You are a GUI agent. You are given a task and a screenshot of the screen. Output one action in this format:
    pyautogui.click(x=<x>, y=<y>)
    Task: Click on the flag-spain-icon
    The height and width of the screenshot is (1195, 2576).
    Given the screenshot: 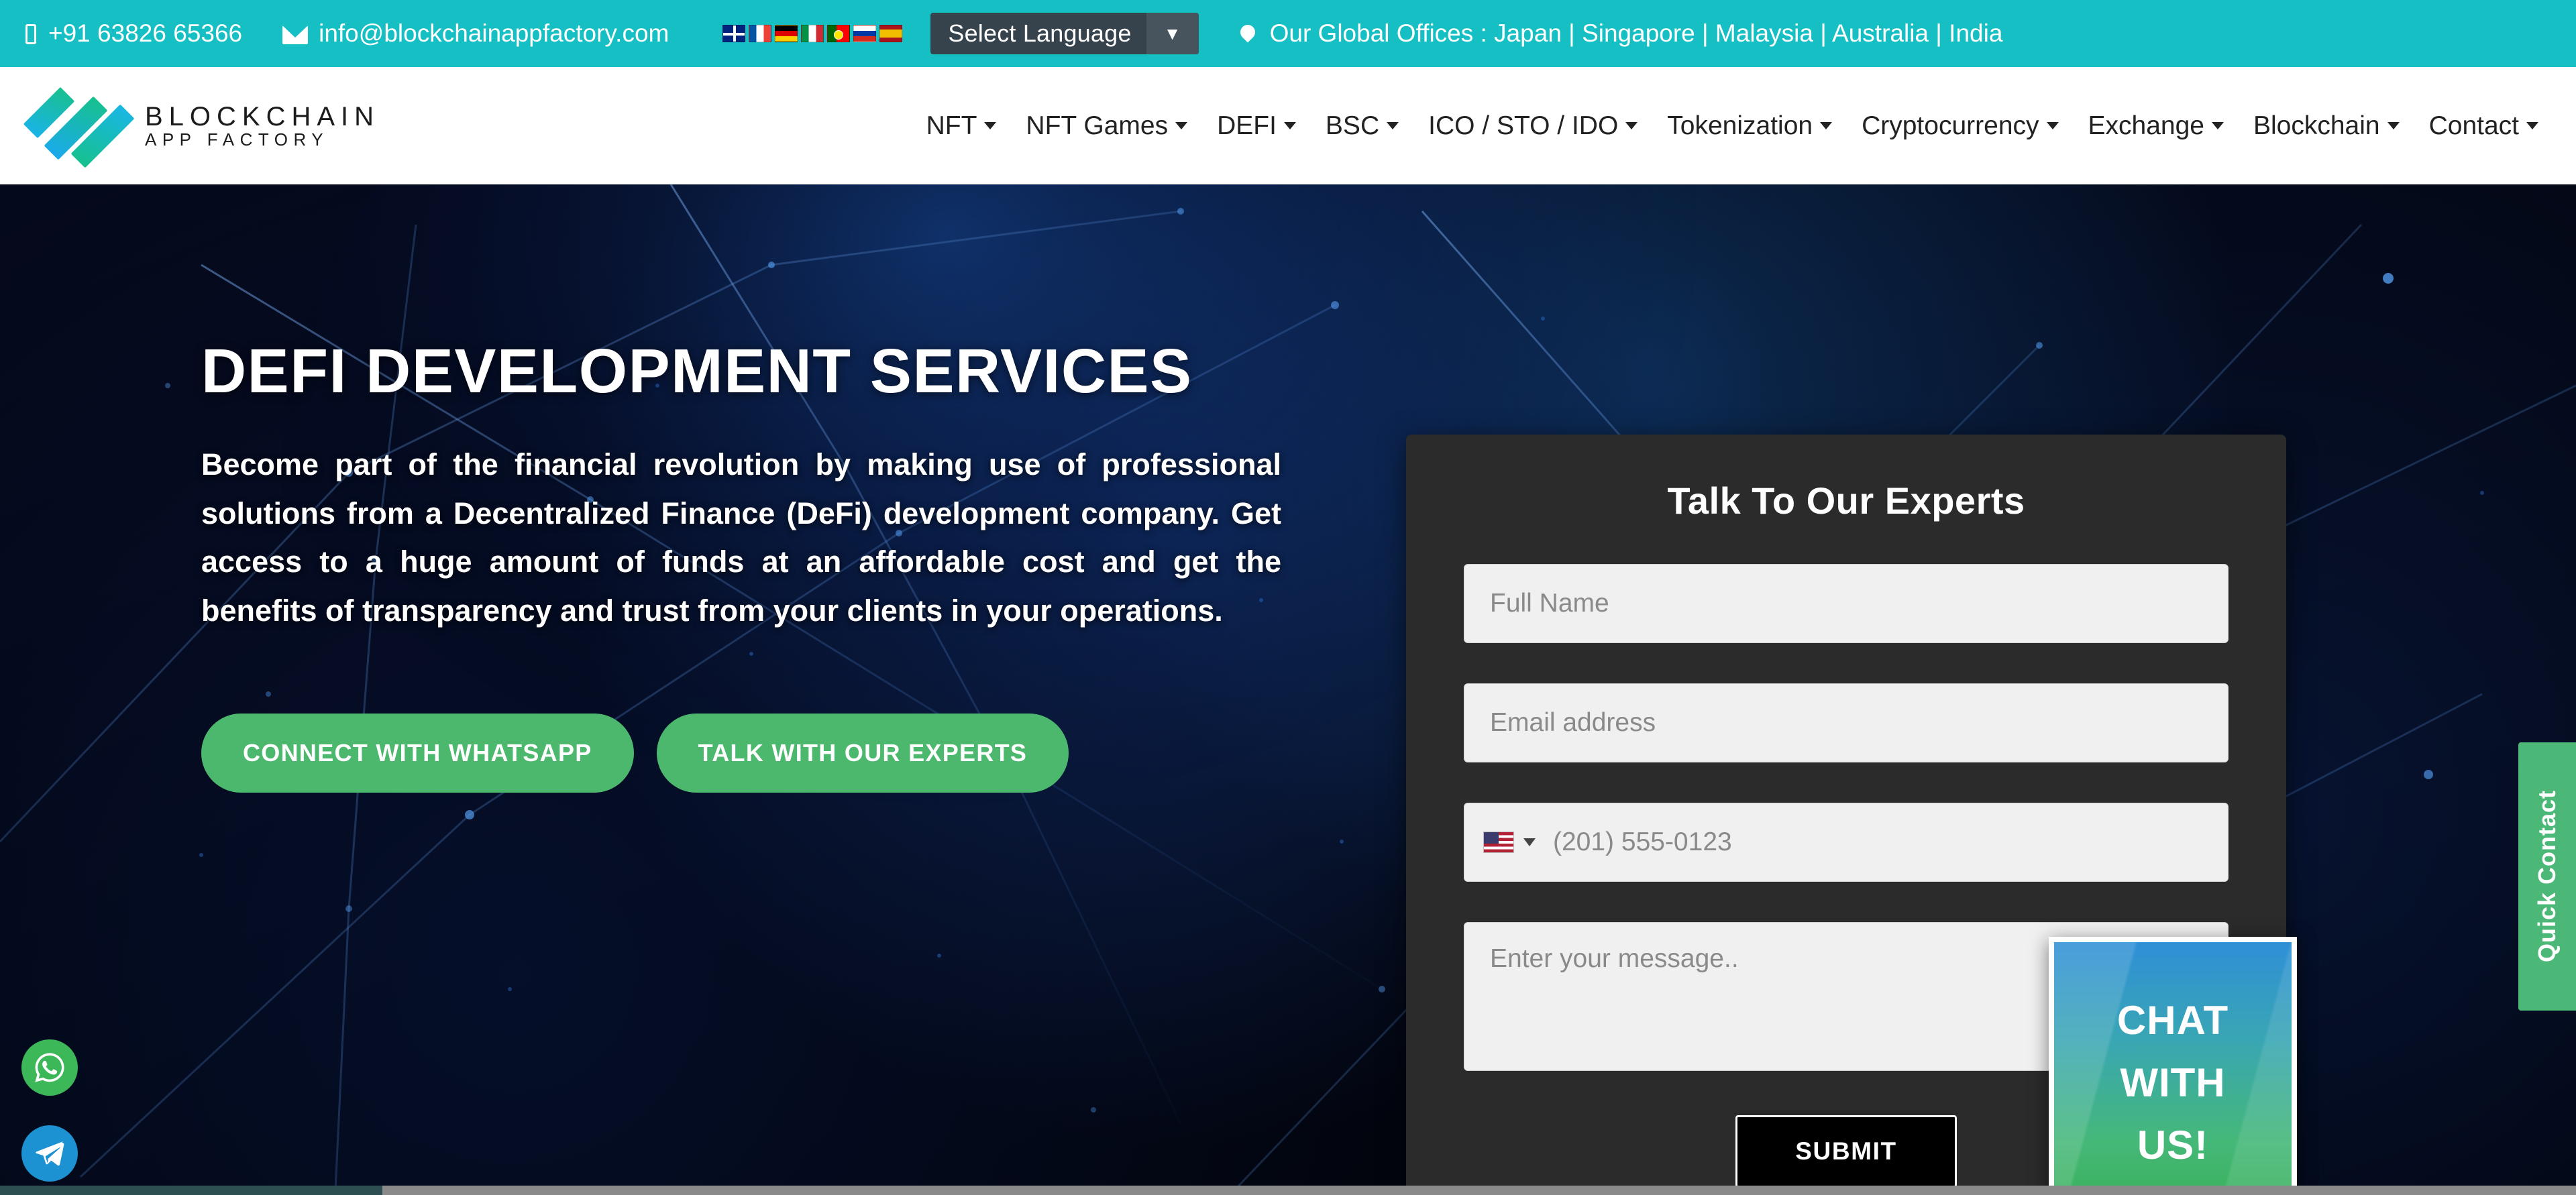 What is the action you would take?
    pyautogui.click(x=891, y=33)
    